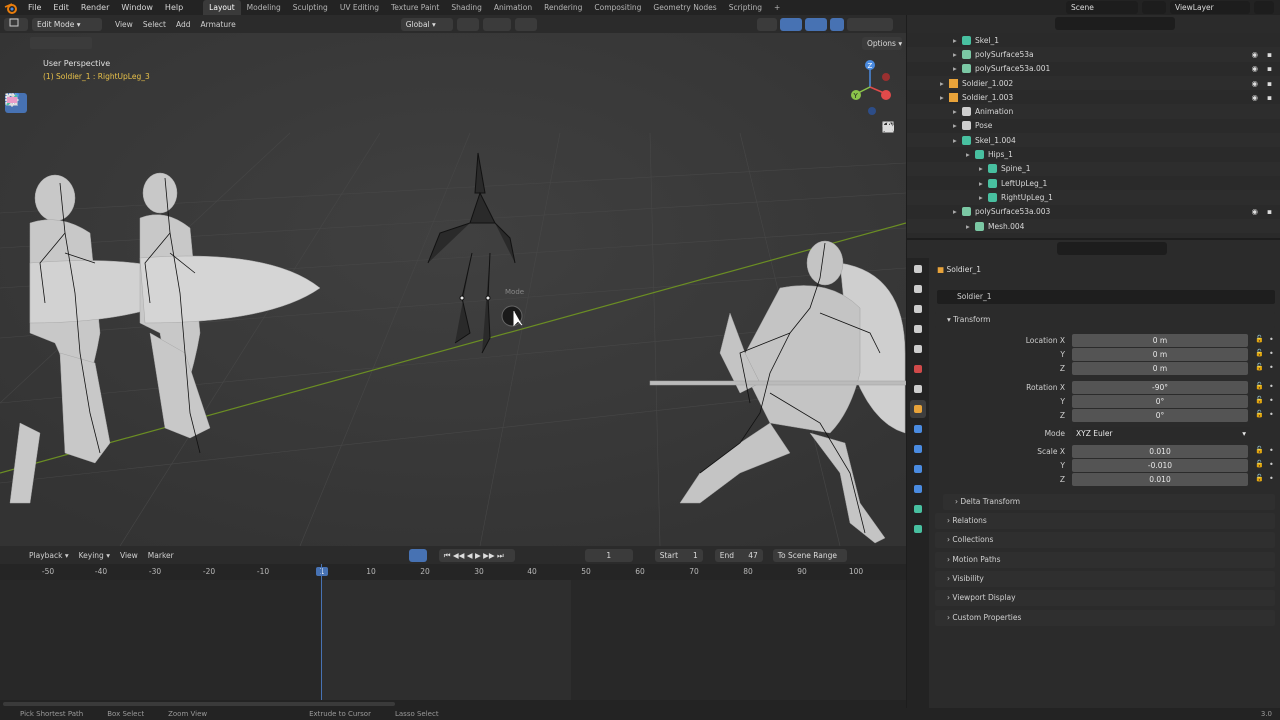 The width and height of the screenshot is (1280, 720). I want to click on workspace-tab-uv-editing: UV Editing, so click(359, 7).